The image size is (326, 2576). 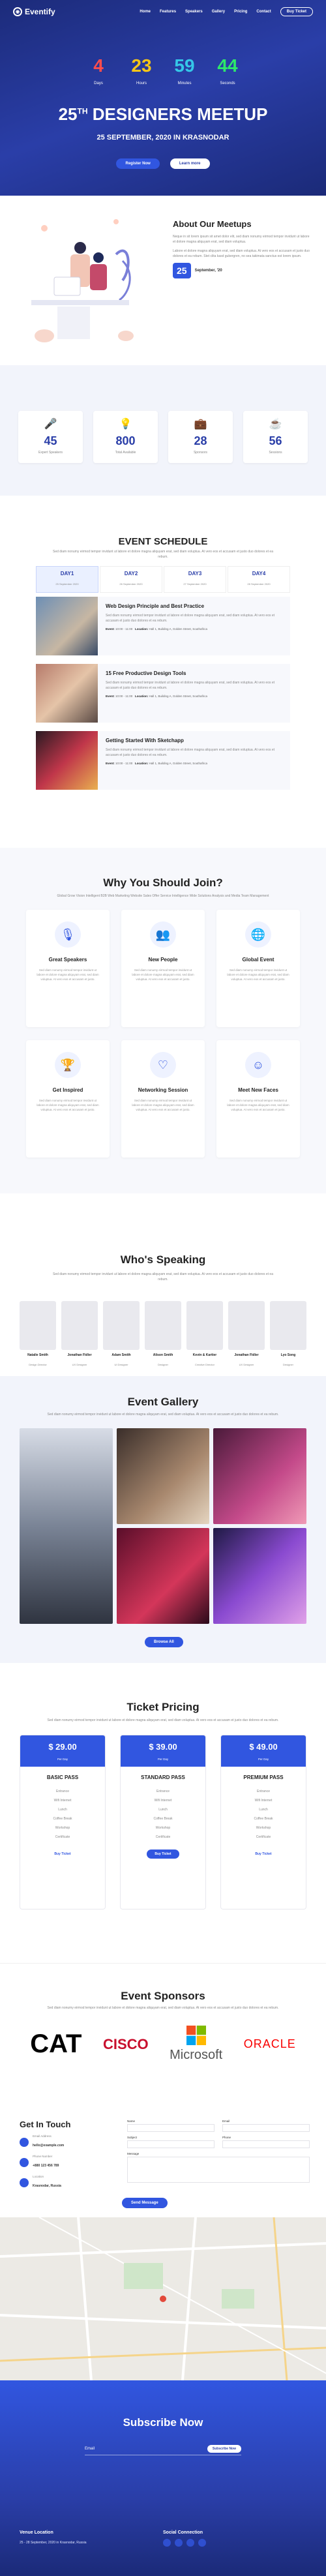 What do you see at coordinates (228, 71) in the screenshot?
I see `countdown-seconds: 44 Seconds` at bounding box center [228, 71].